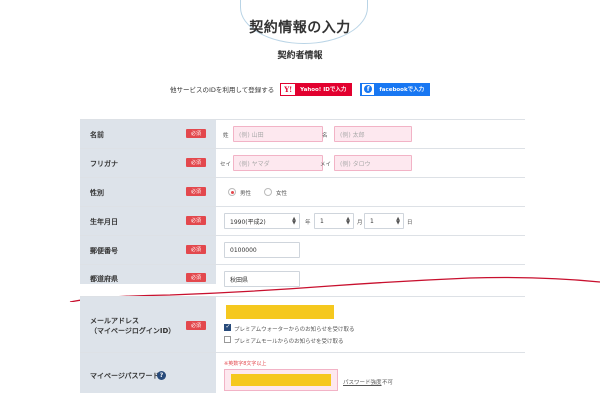 The image size is (600, 393). I want to click on password-hint: ※英数字8文字以上, so click(245, 364).